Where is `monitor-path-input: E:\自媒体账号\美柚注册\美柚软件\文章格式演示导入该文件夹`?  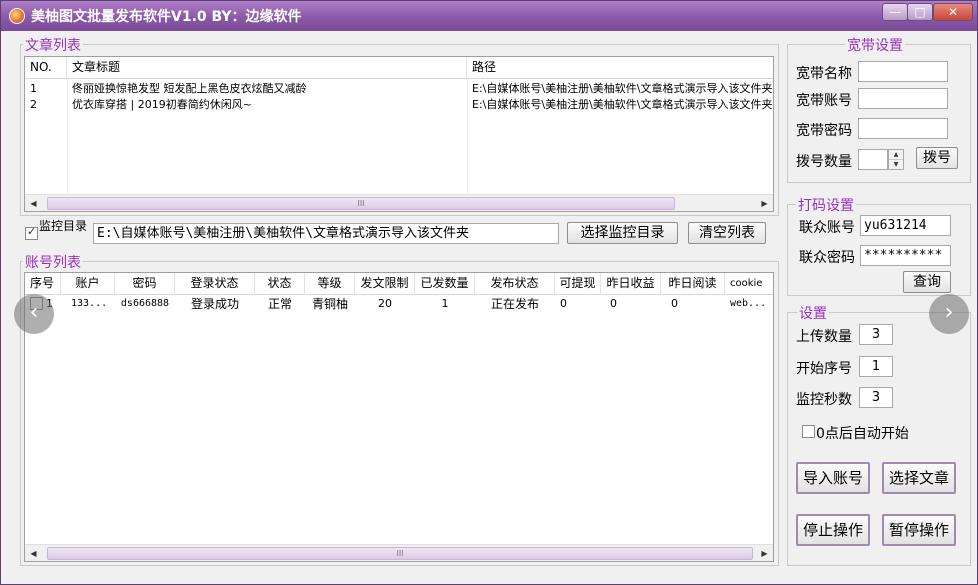 monitor-path-input: E:\自媒体账号\美柚注册\美柚软件\文章格式演示导入该文件夹 is located at coordinates (326, 233).